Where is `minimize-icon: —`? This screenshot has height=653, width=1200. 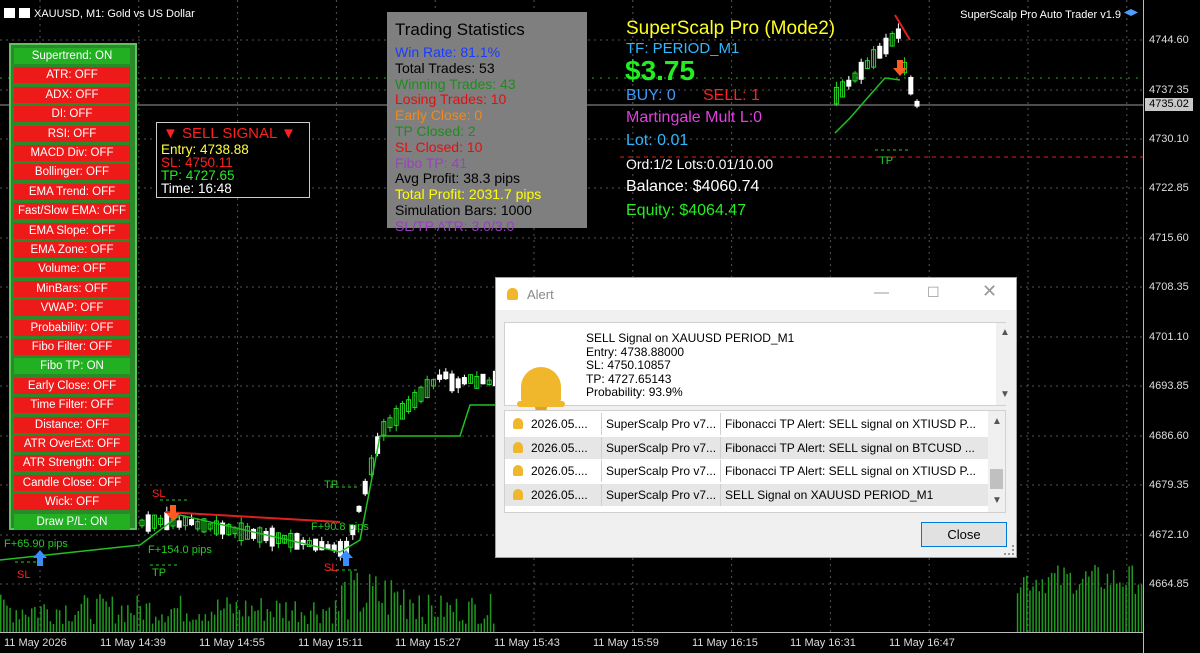 minimize-icon: — is located at coordinates (881, 292).